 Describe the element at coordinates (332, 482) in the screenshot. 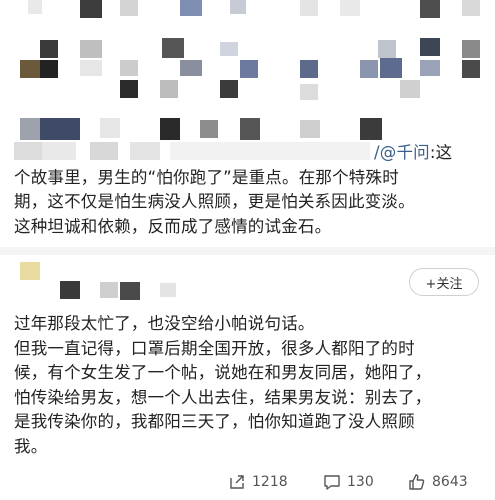

I see `comment-icon` at that location.